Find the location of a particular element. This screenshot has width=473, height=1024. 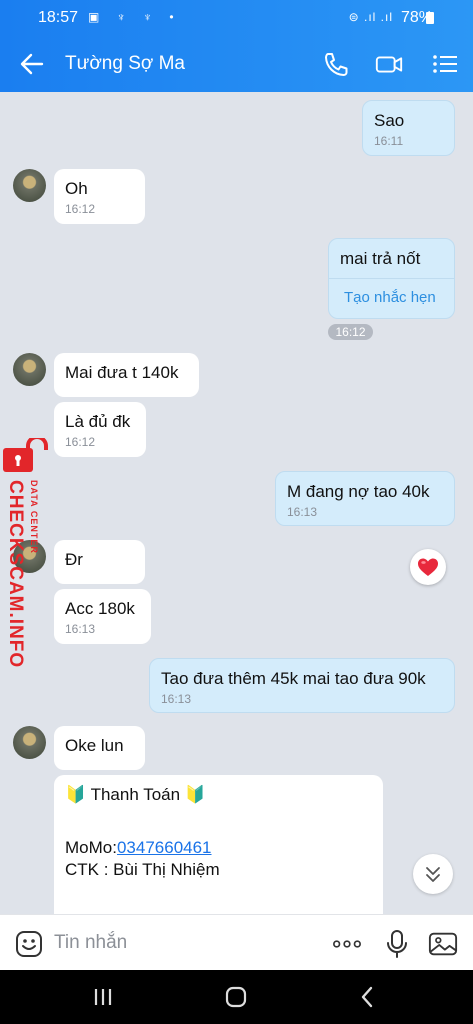

status-time: 18:57 is located at coordinates (58, 17).